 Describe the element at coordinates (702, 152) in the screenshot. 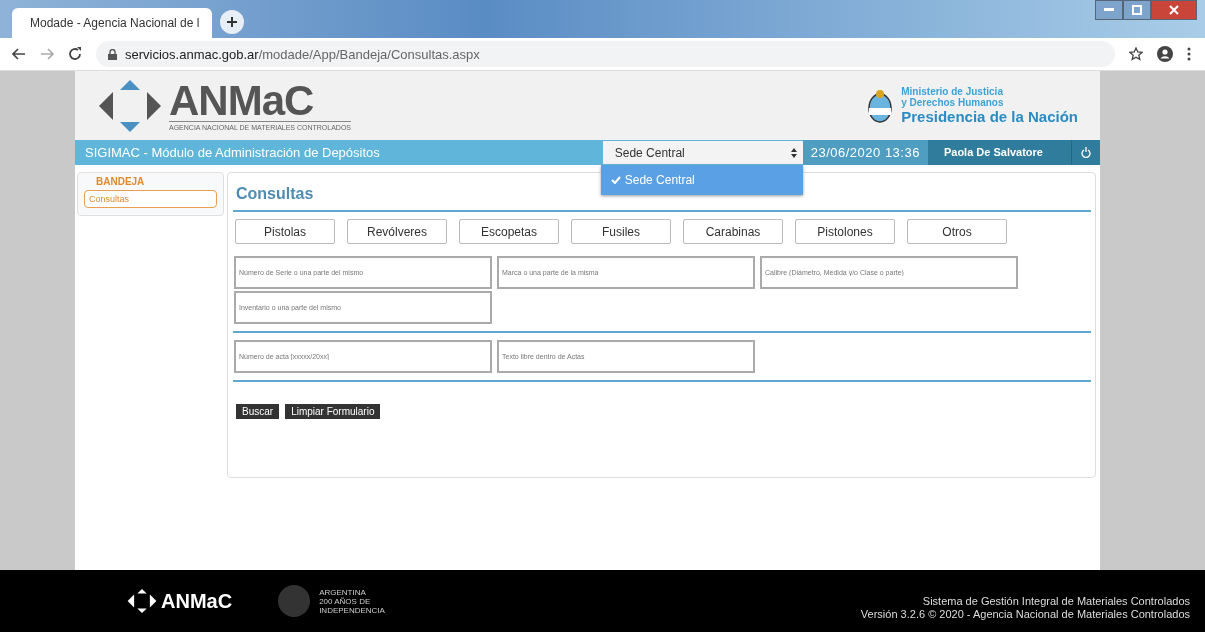

I see `site-select: Sede Central` at that location.